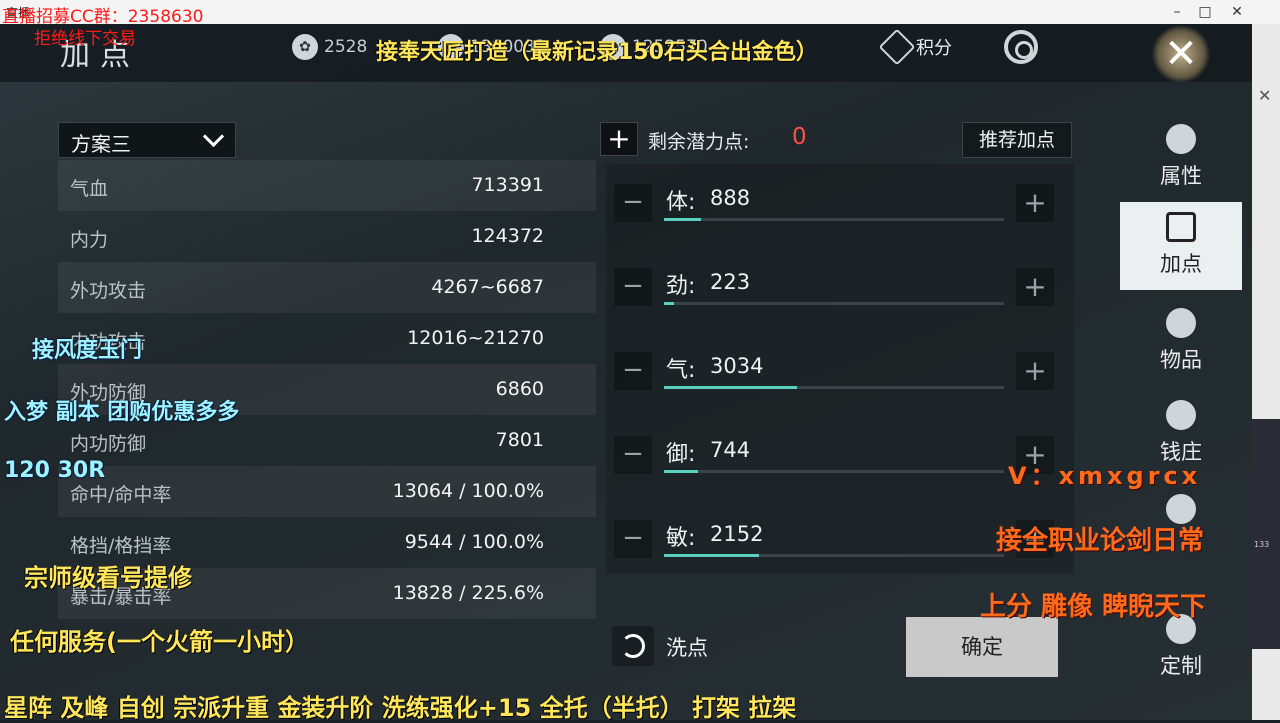  What do you see at coordinates (475, 338) in the screenshot?
I see `stat-value: 12016~21270` at bounding box center [475, 338].